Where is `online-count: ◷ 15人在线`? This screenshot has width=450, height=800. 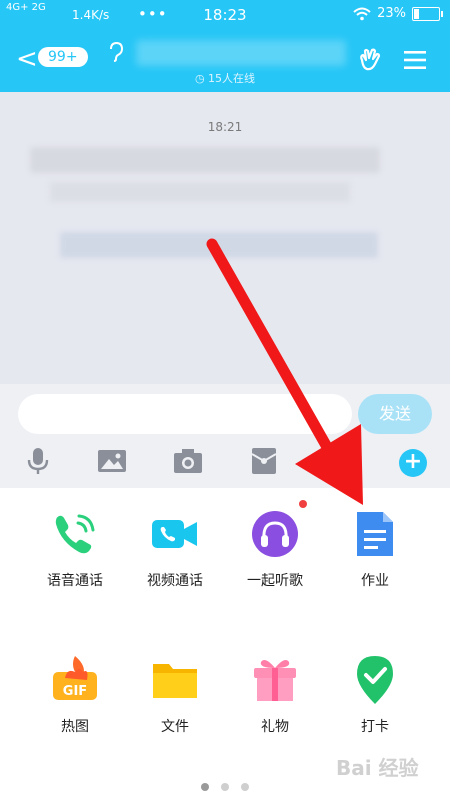
online-count: ◷ 15人在线 is located at coordinates (225, 78).